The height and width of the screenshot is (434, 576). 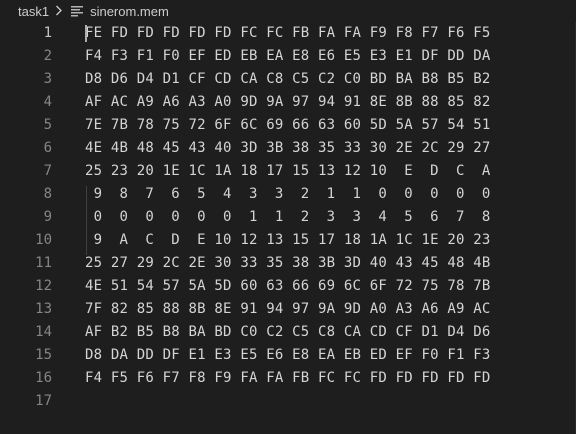 I want to click on breadcrumb-folder: task1, so click(x=33, y=11).